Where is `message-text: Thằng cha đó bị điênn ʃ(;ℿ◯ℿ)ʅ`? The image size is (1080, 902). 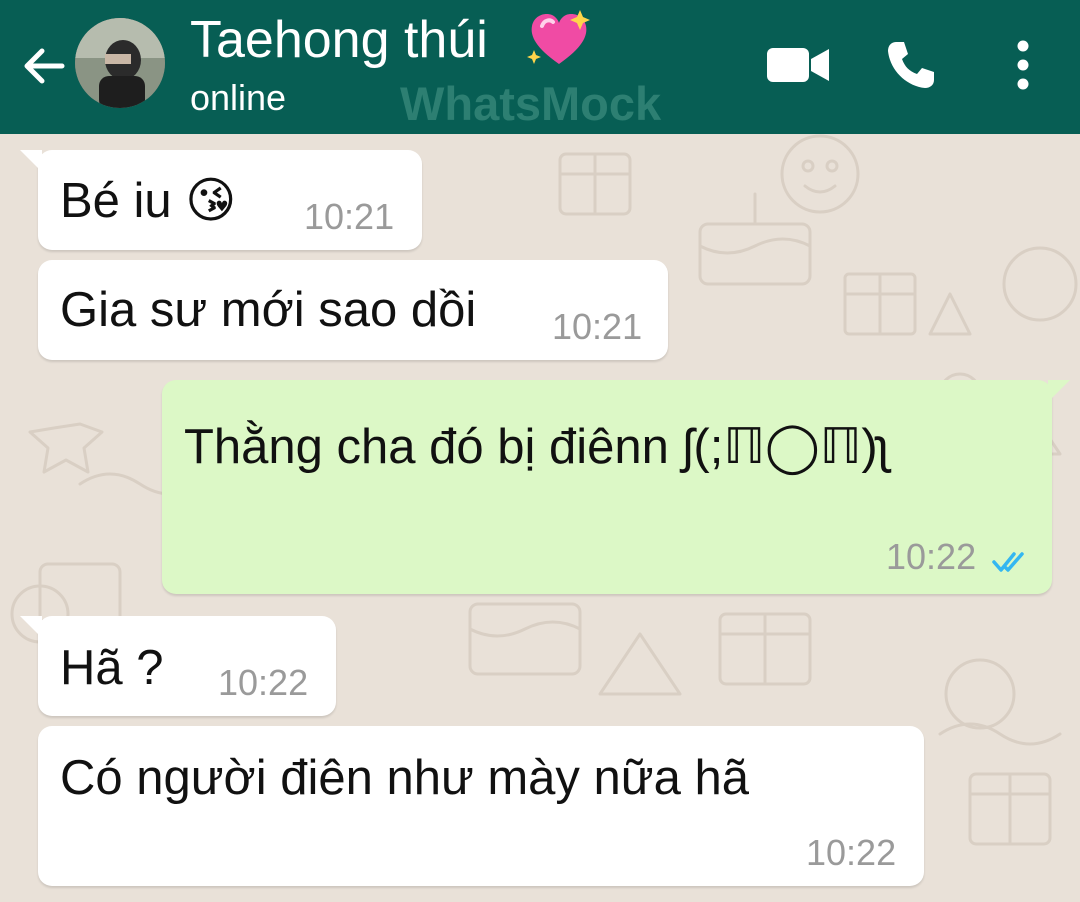
message-text: Thằng cha đó bị điênn ʃ(;ℿ◯ℿ)ʅ is located at coordinates (536, 447).